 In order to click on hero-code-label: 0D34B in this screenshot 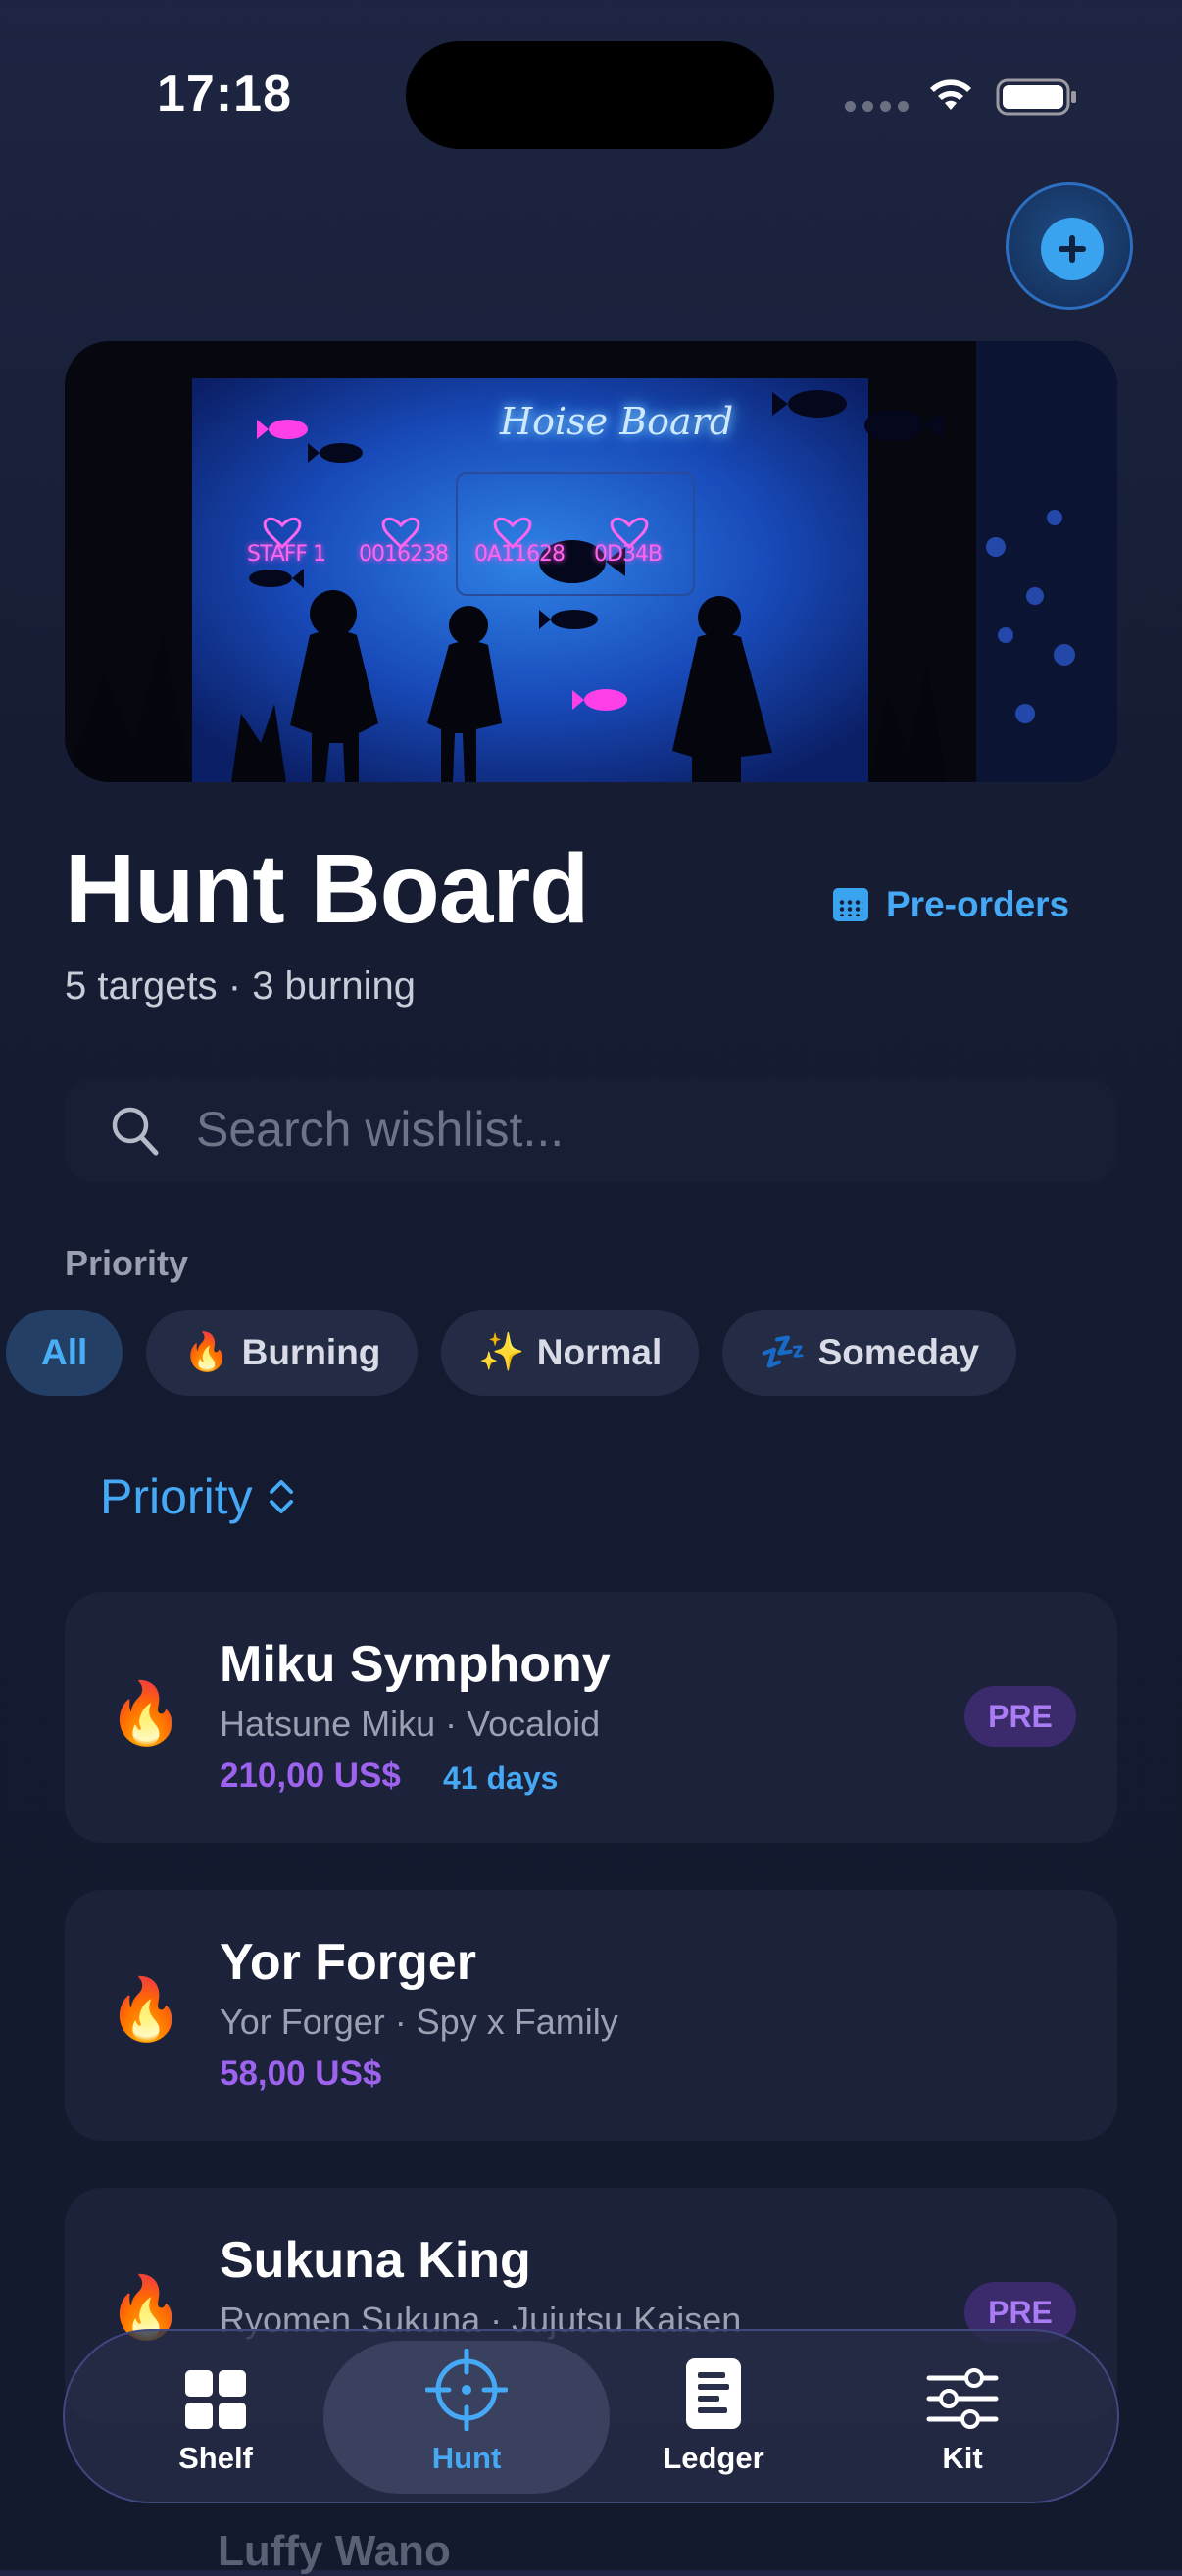, I will do `click(628, 554)`.